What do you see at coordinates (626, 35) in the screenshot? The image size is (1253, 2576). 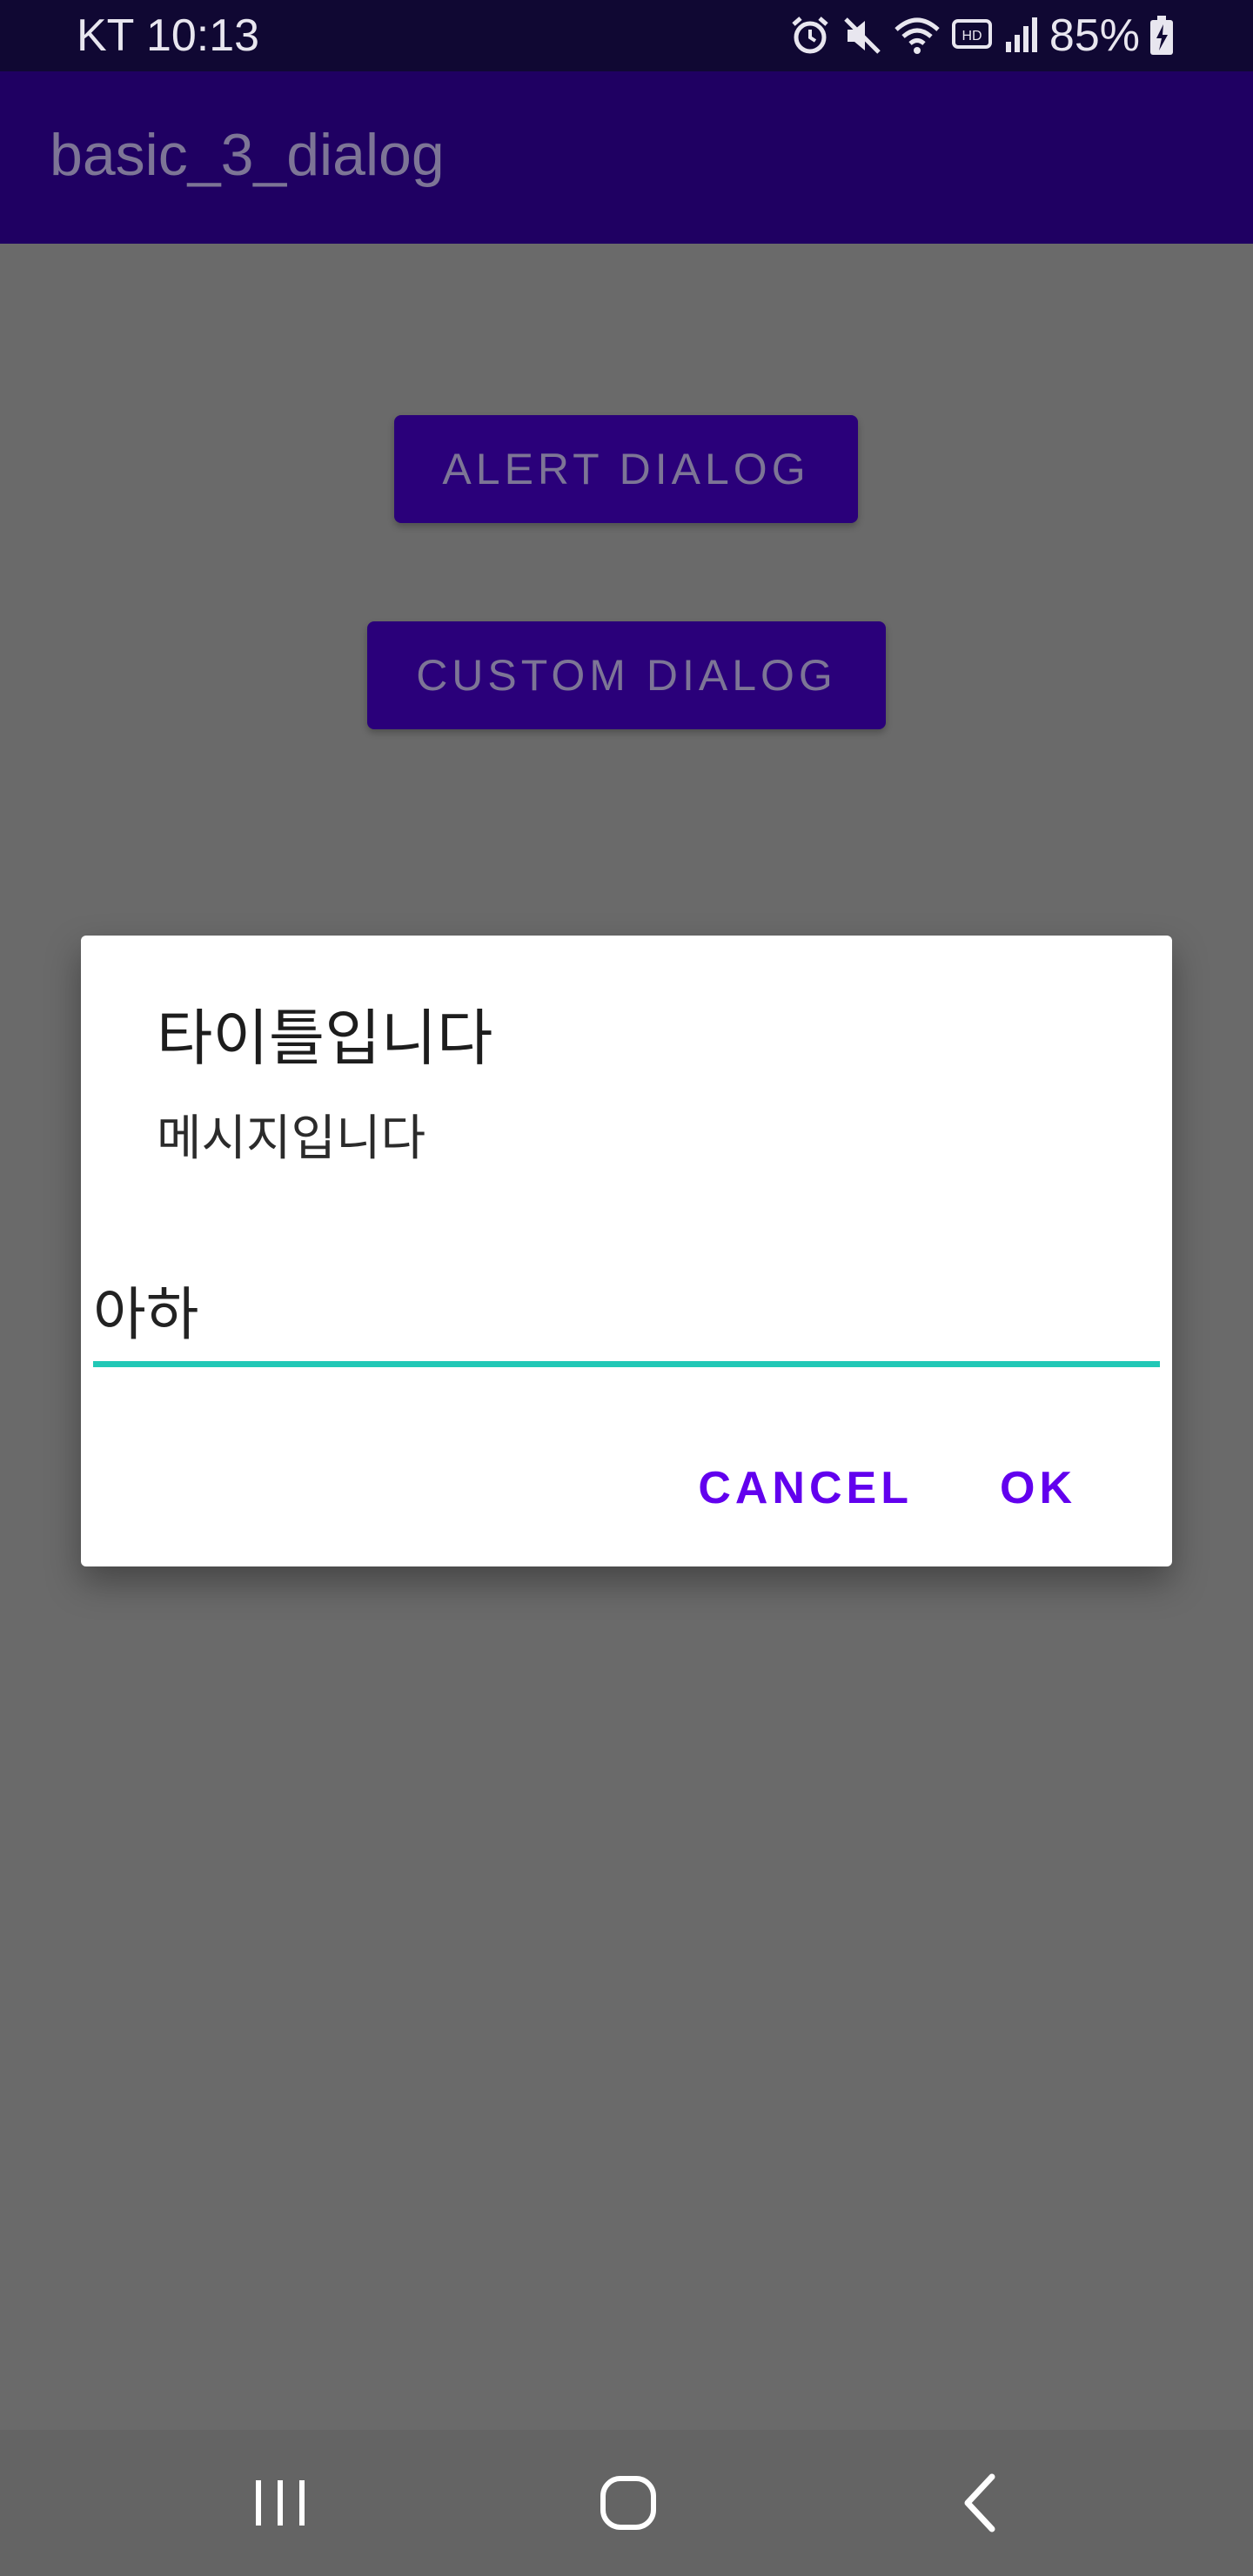 I see `status-bar: KT 10:13 HD 85%` at bounding box center [626, 35].